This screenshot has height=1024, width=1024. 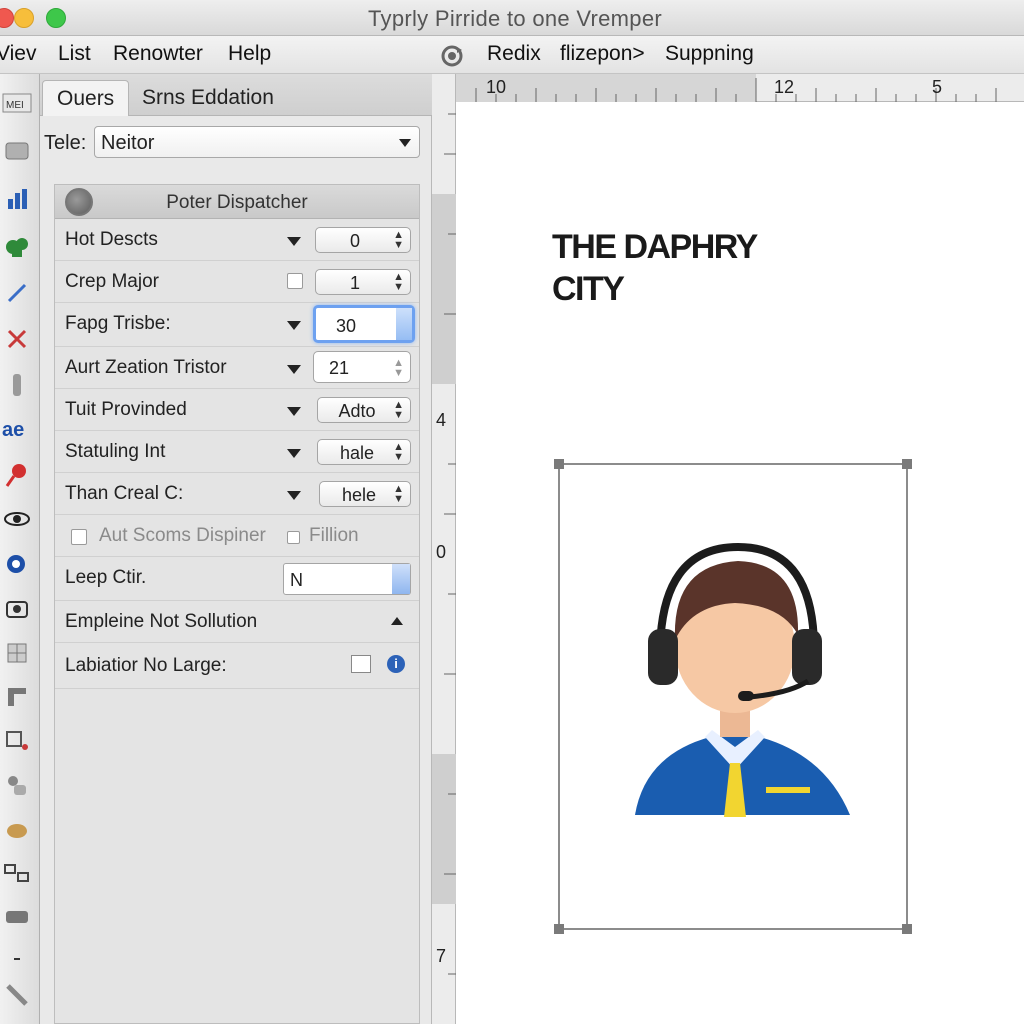 What do you see at coordinates (364, 452) in the screenshot?
I see `value-select: hale ▲ ▼` at bounding box center [364, 452].